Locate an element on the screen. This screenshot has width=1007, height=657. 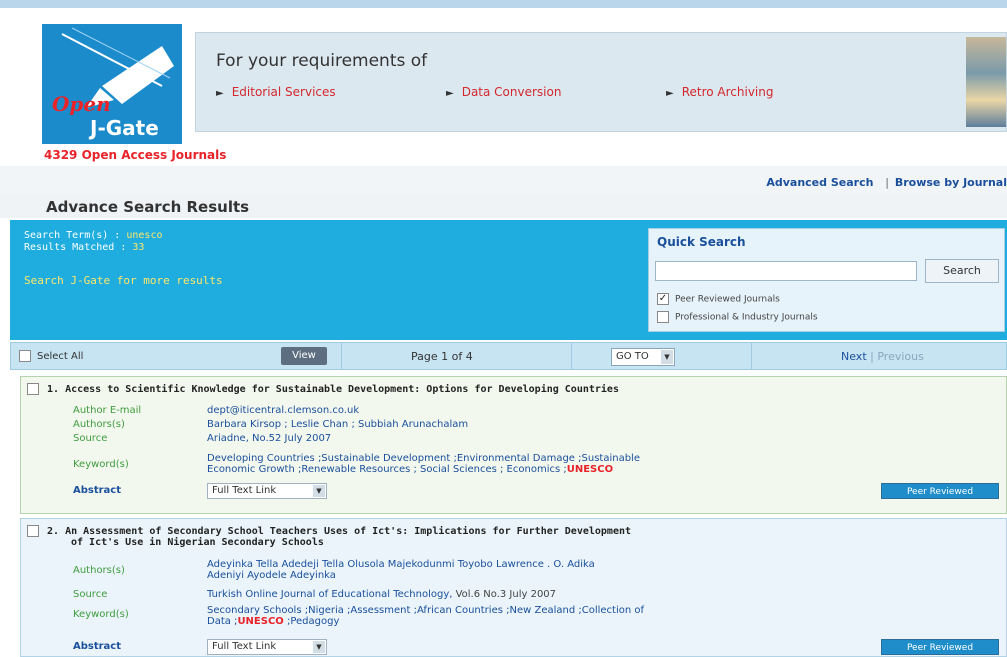
keywords-line-2: Data ; is located at coordinates (222, 621).